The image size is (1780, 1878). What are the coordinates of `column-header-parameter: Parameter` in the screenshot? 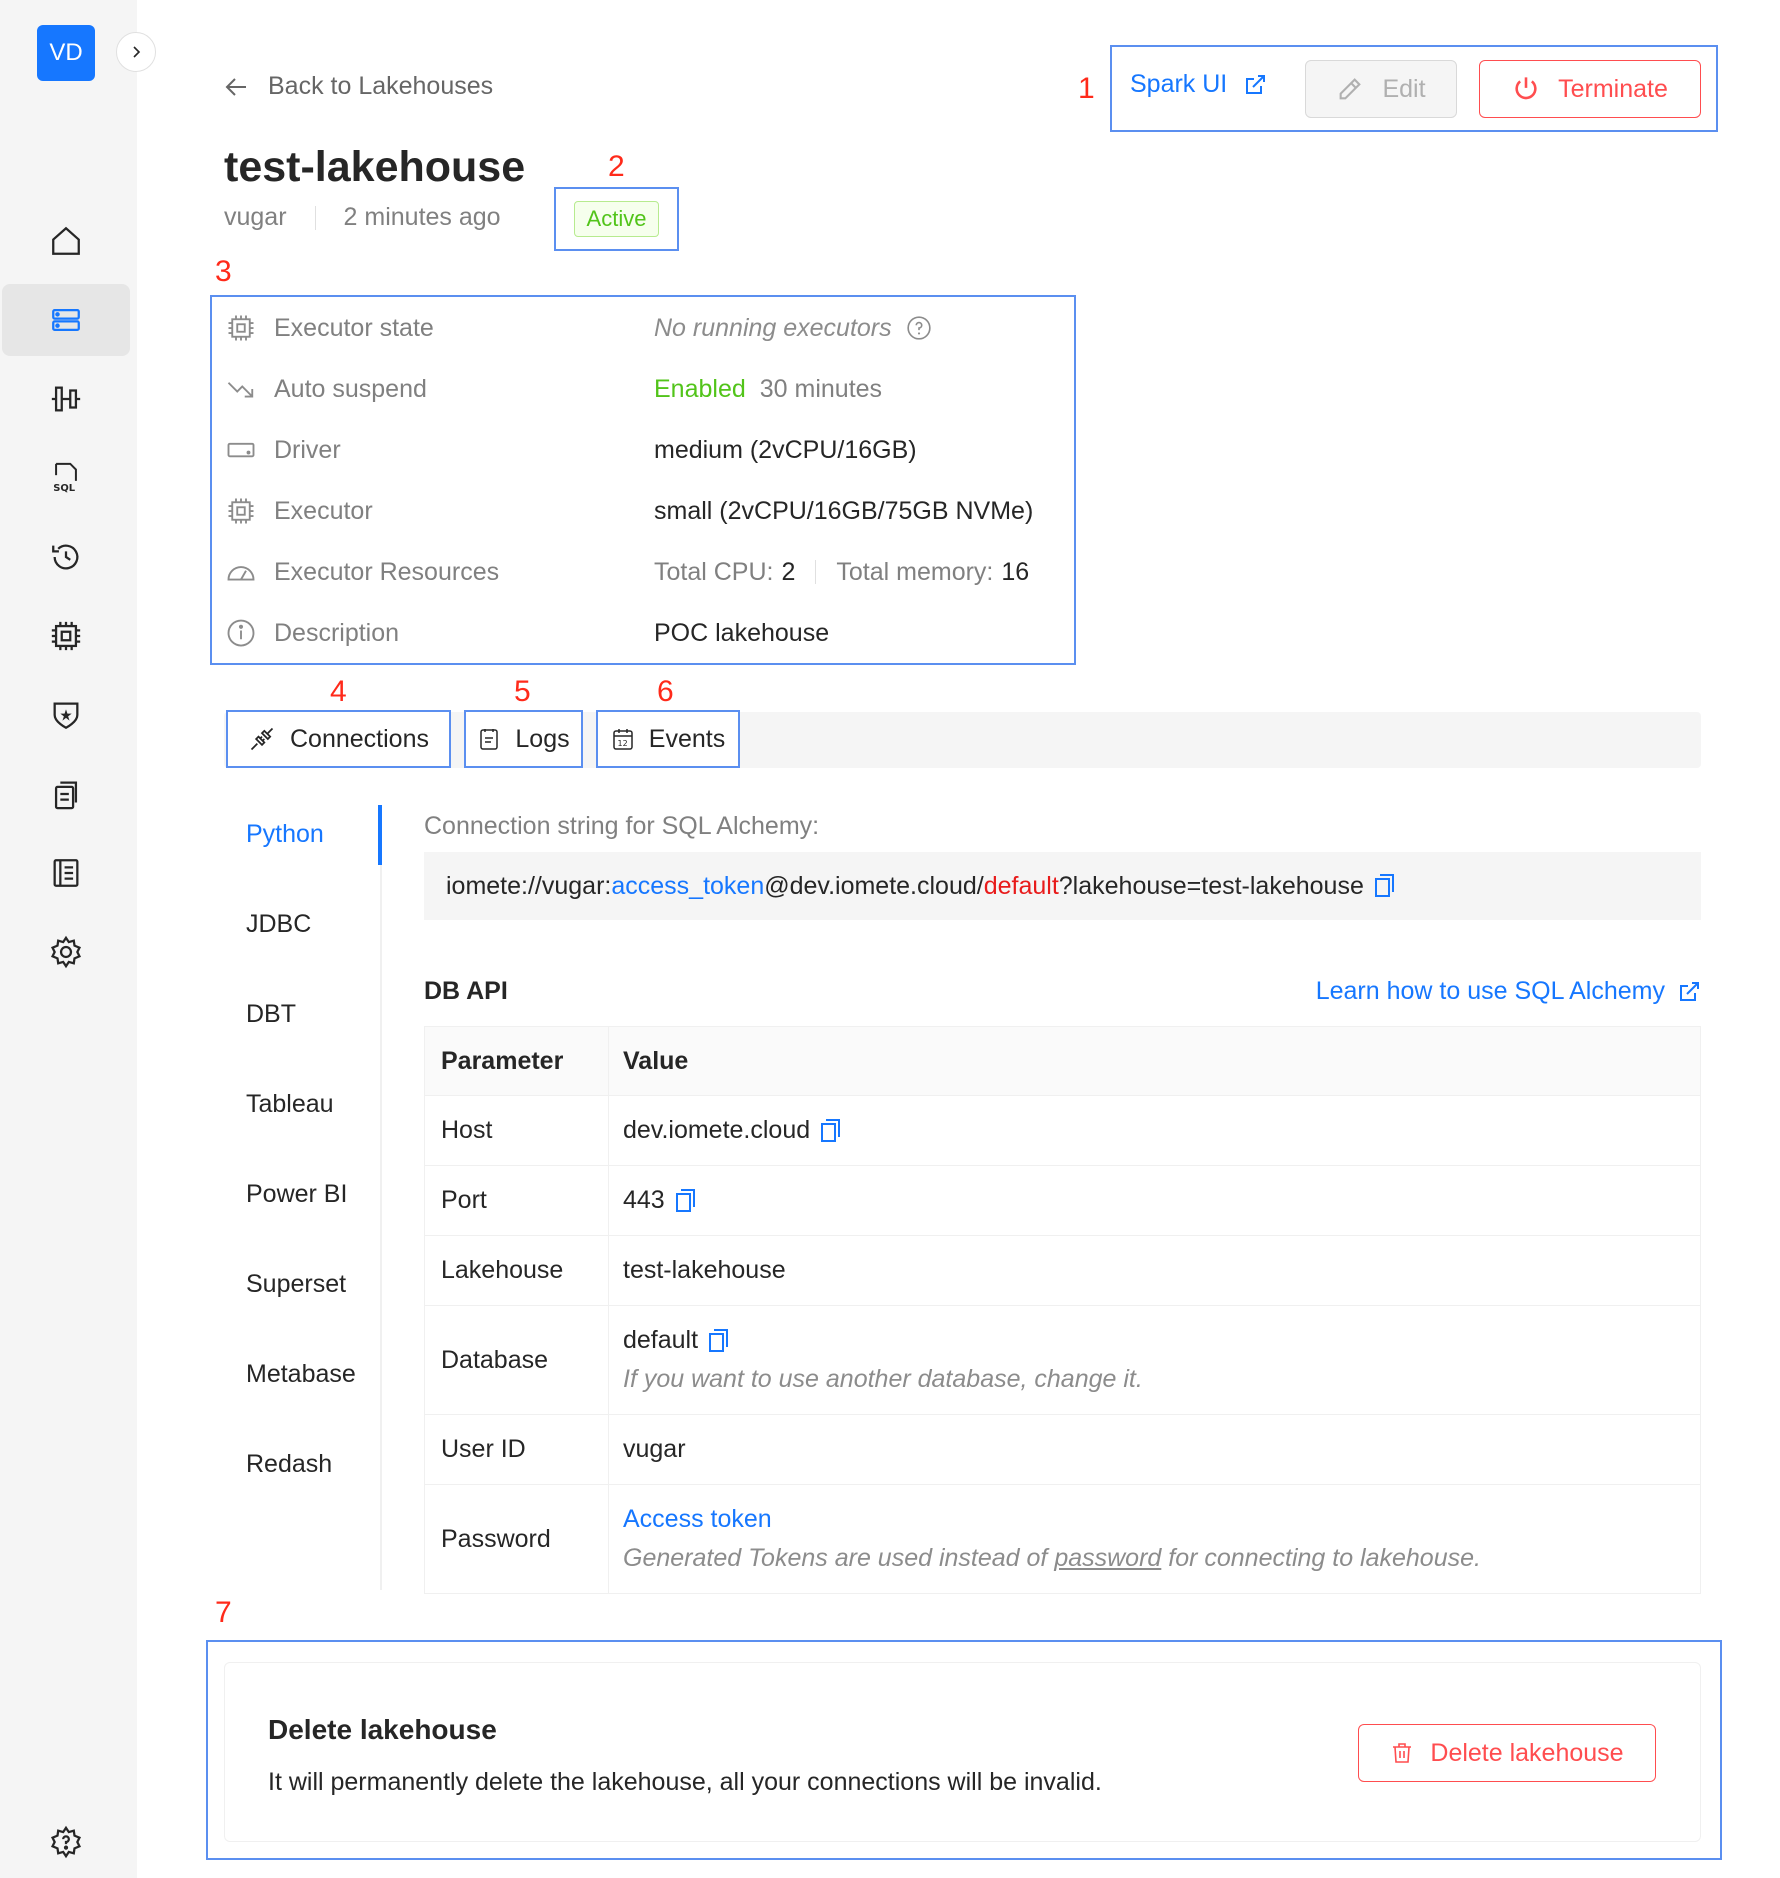 It's located at (517, 1061).